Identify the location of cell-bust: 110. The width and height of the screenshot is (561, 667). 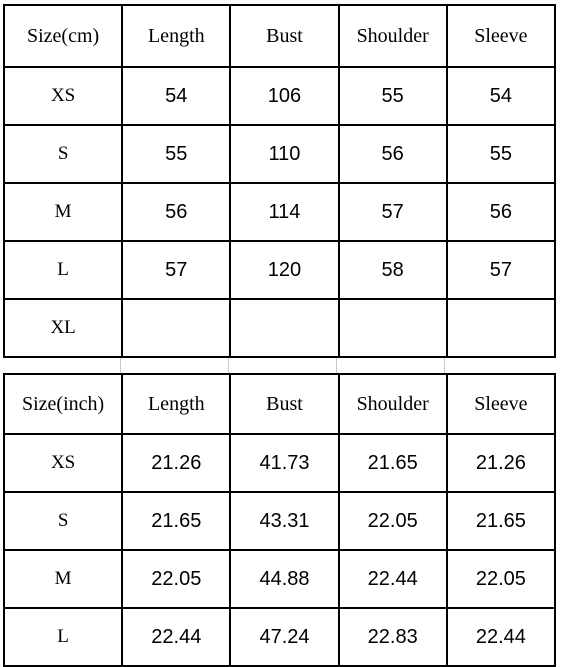
(284, 154).